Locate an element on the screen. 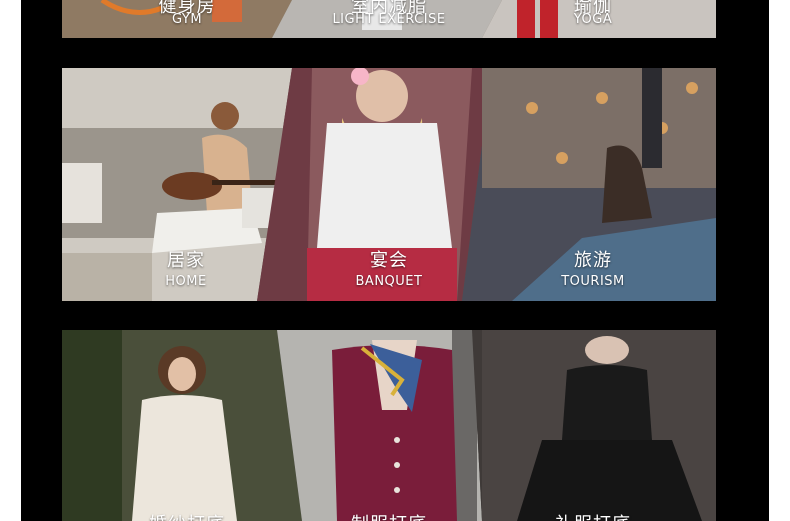  evening-dress-caption: 礼服打底 is located at coordinates (593, 515).